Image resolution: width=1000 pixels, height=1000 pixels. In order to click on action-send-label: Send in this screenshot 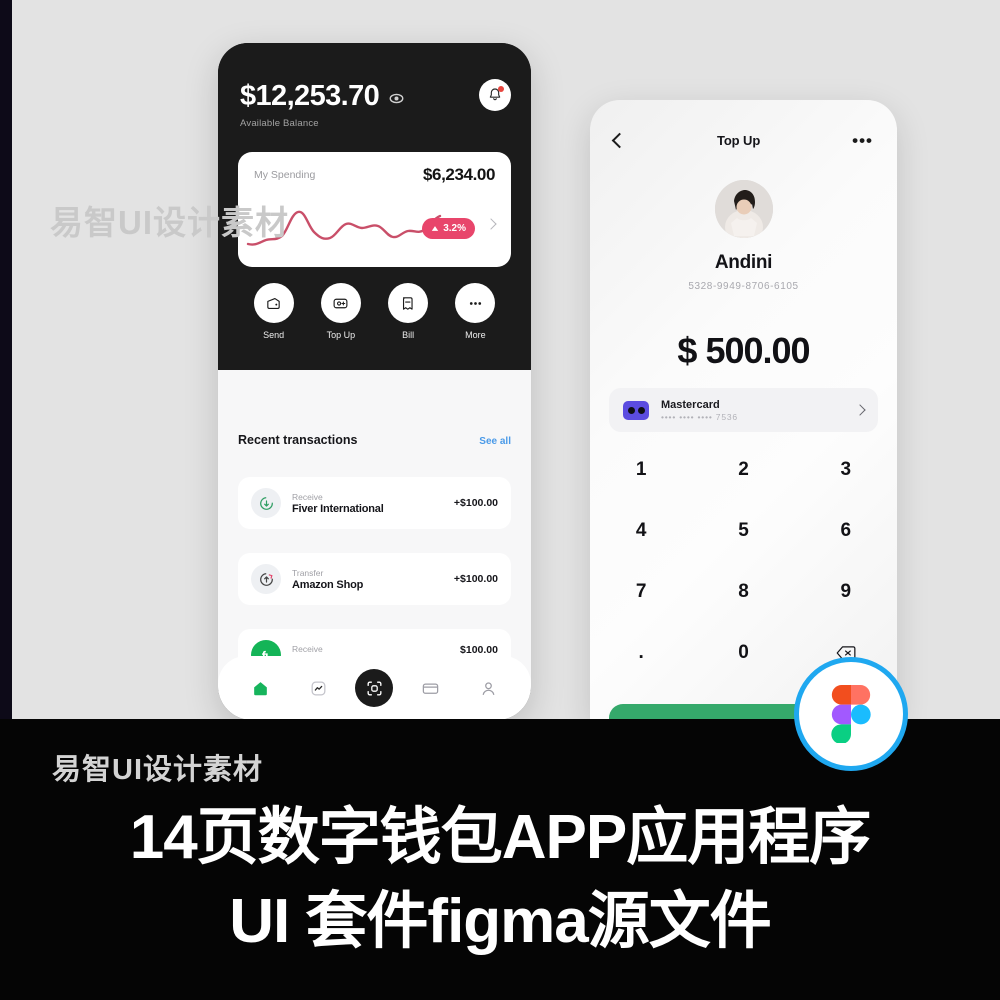, I will do `click(274, 335)`.